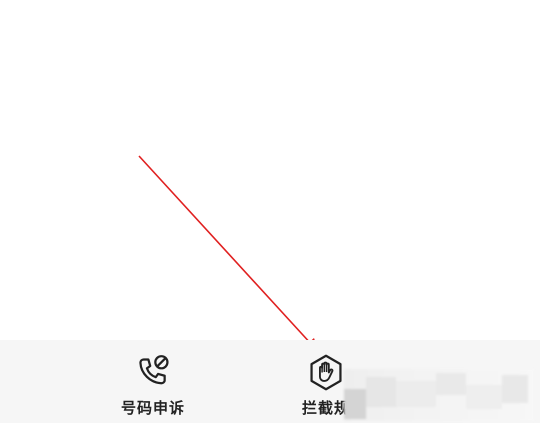 The width and height of the screenshot is (540, 423). I want to click on blurred-region, so click(439, 395).